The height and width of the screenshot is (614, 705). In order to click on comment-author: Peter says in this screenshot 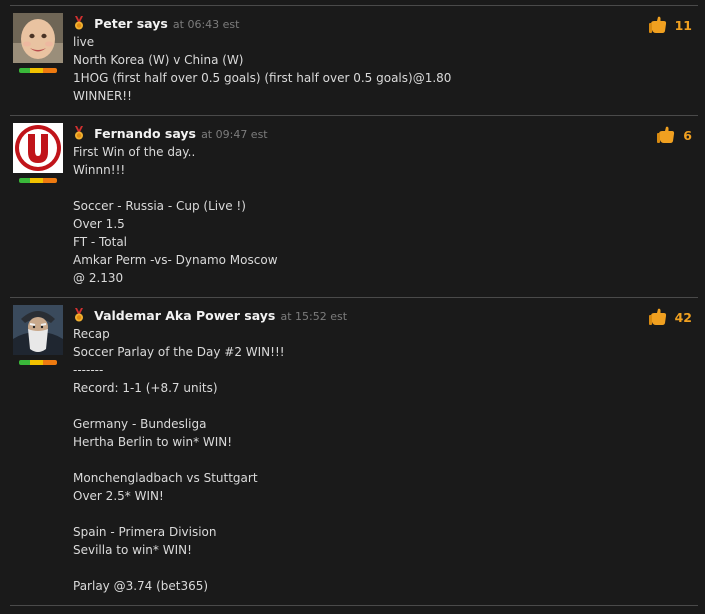, I will do `click(131, 23)`.